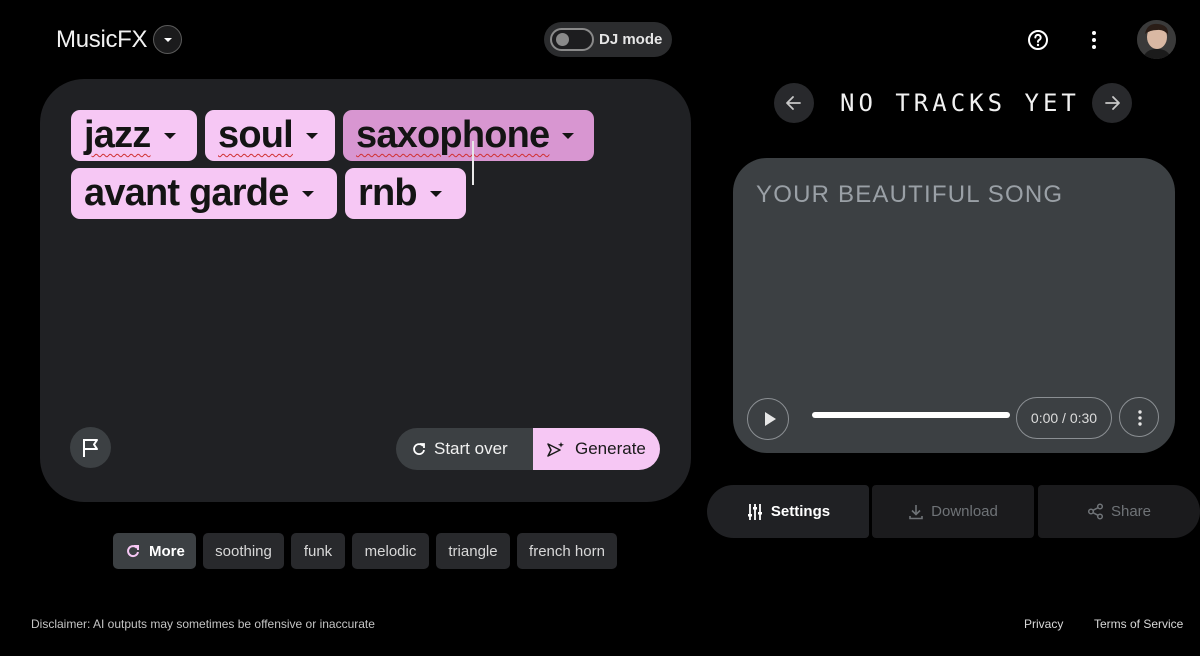  Describe the element at coordinates (388, 193) in the screenshot. I see `chip-label: rnb` at that location.